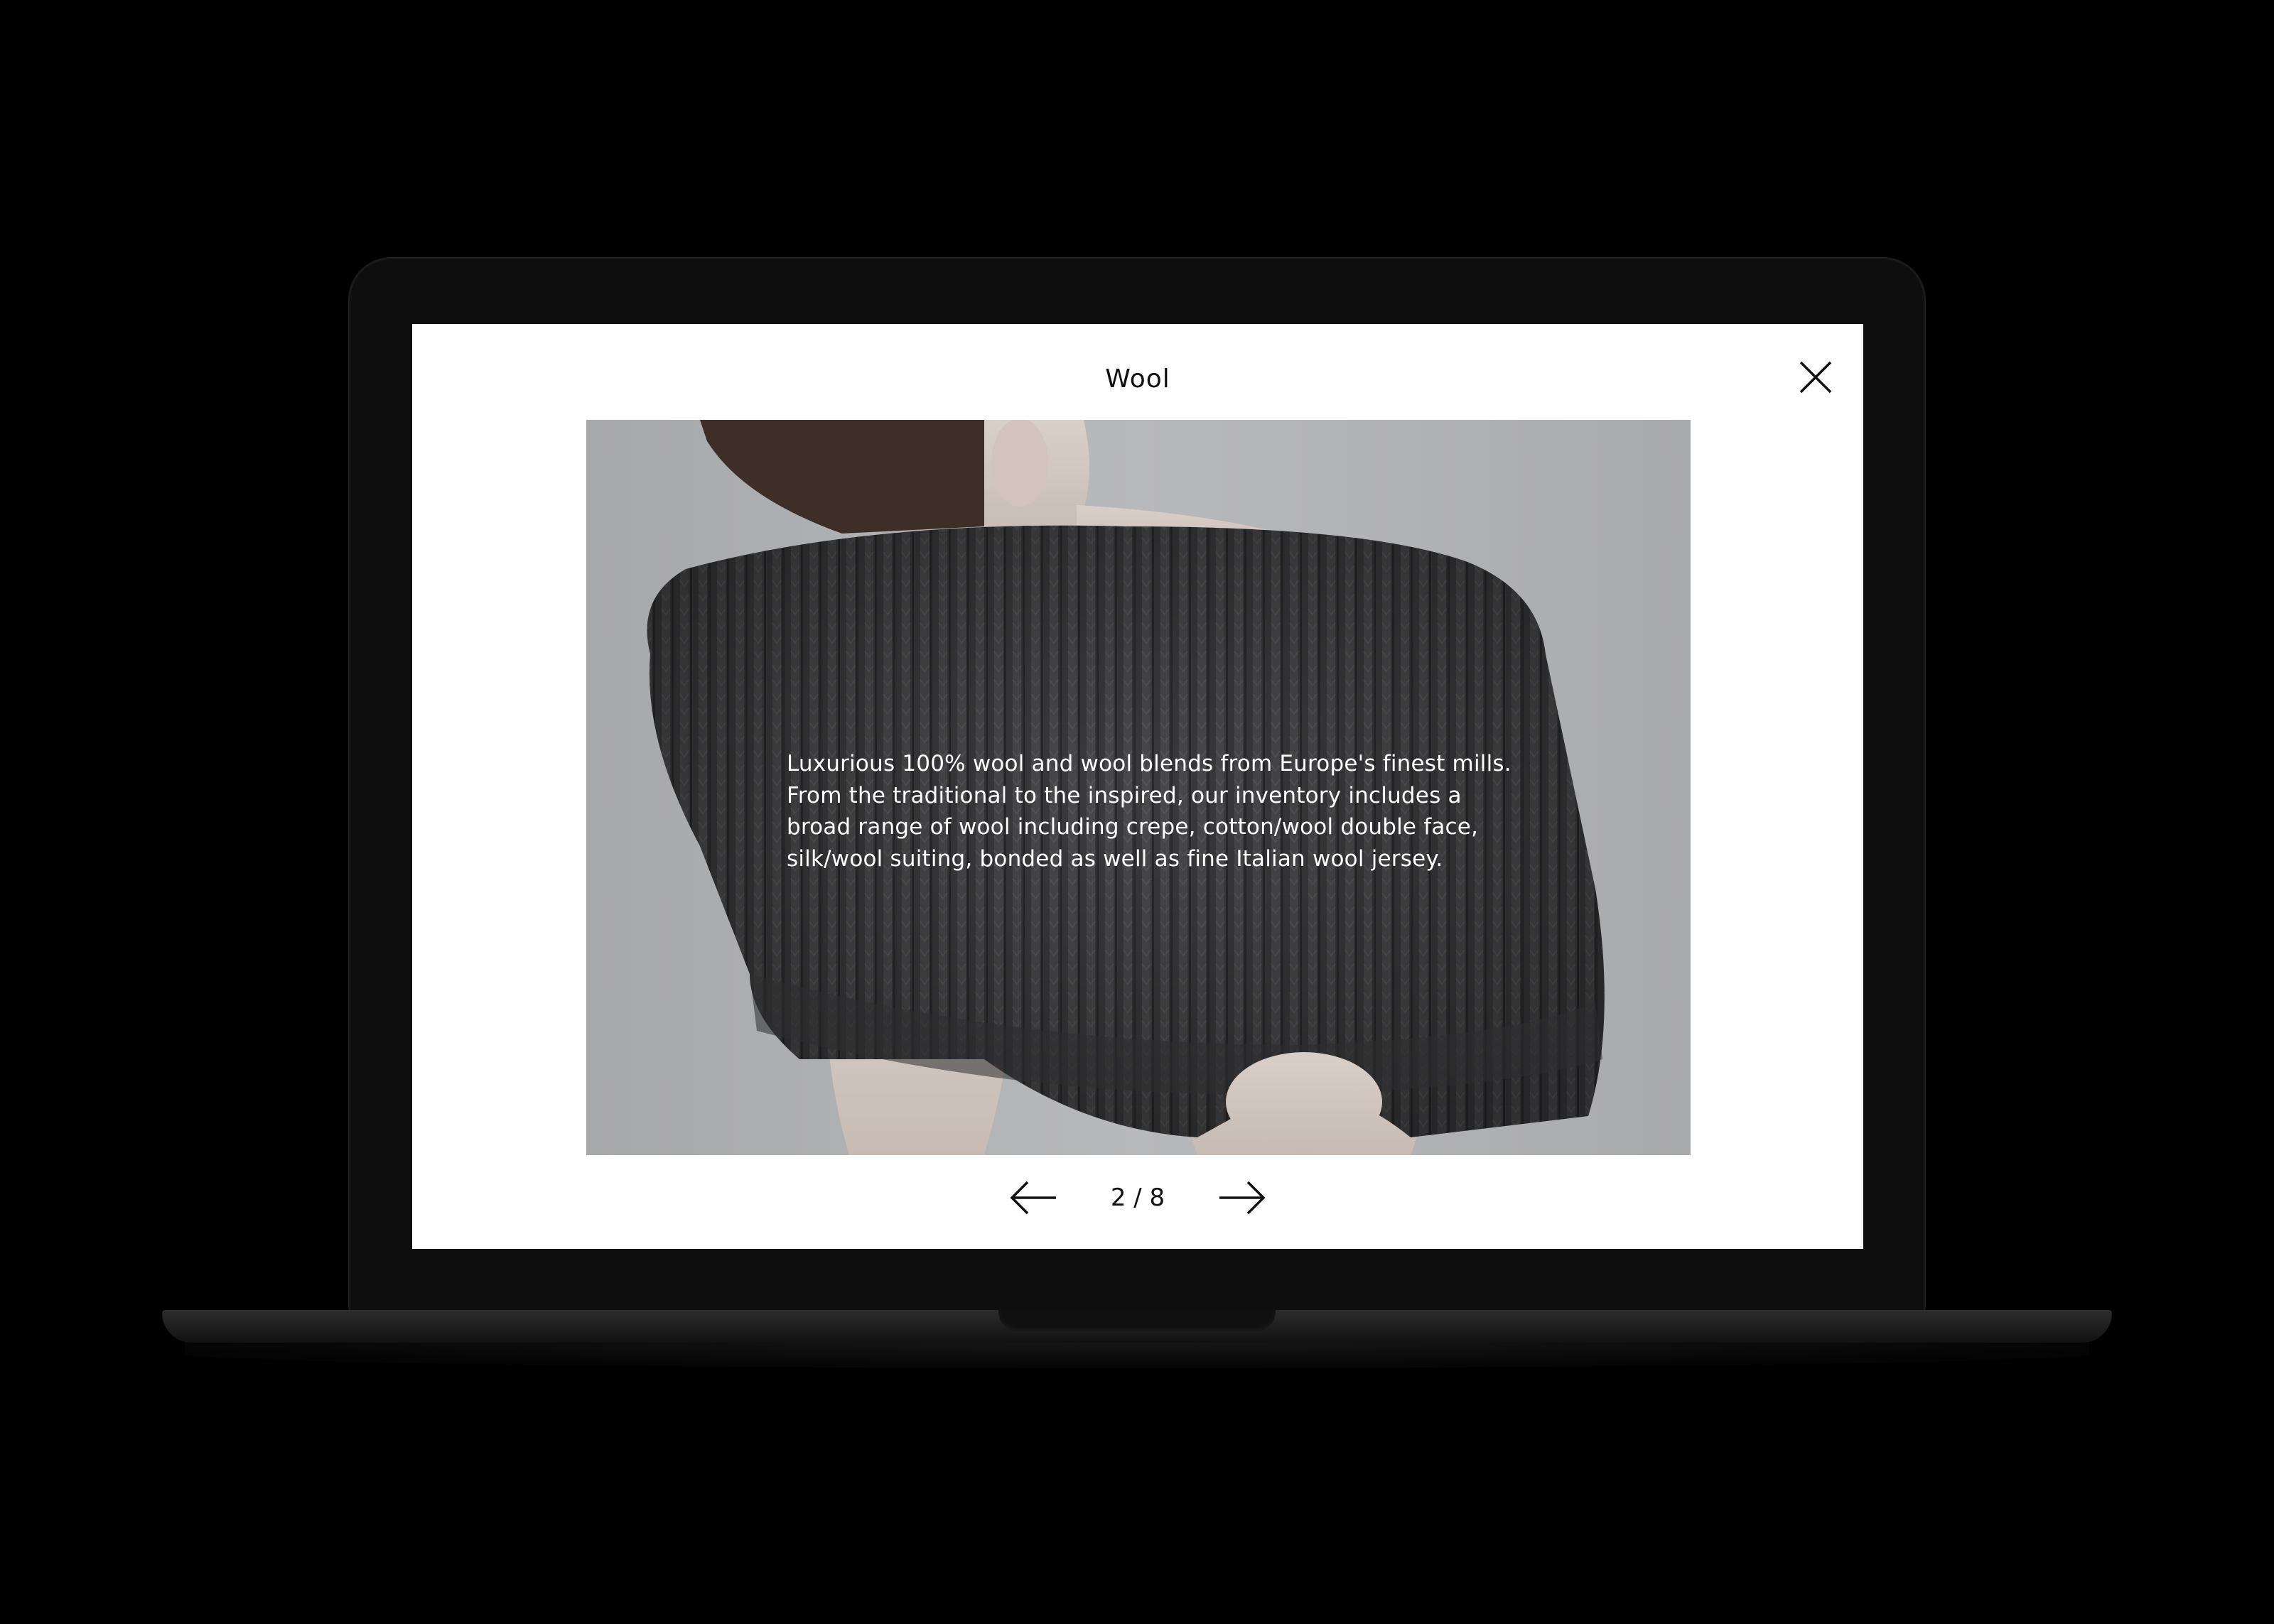  What do you see at coordinates (1137, 379) in the screenshot?
I see `modal-title: Wool` at bounding box center [1137, 379].